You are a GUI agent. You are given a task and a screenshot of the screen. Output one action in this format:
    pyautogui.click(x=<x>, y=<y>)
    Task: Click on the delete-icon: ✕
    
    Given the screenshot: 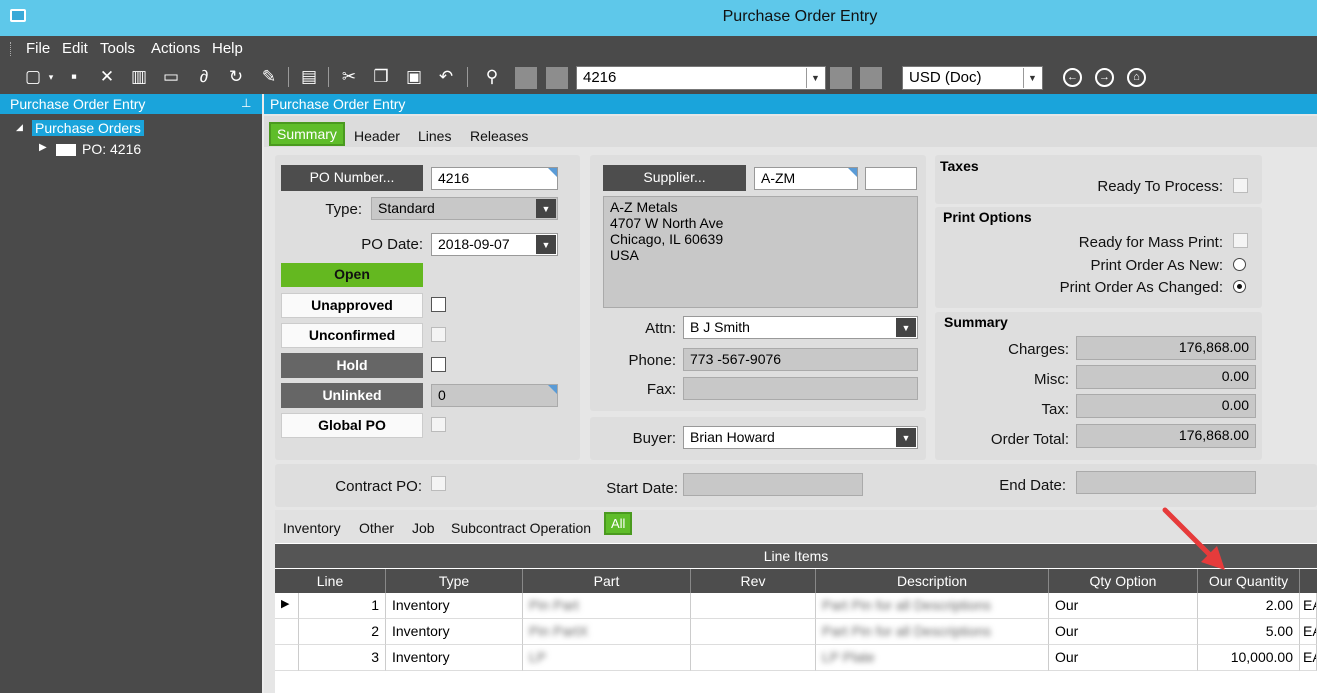 What is the action you would take?
    pyautogui.click(x=107, y=77)
    